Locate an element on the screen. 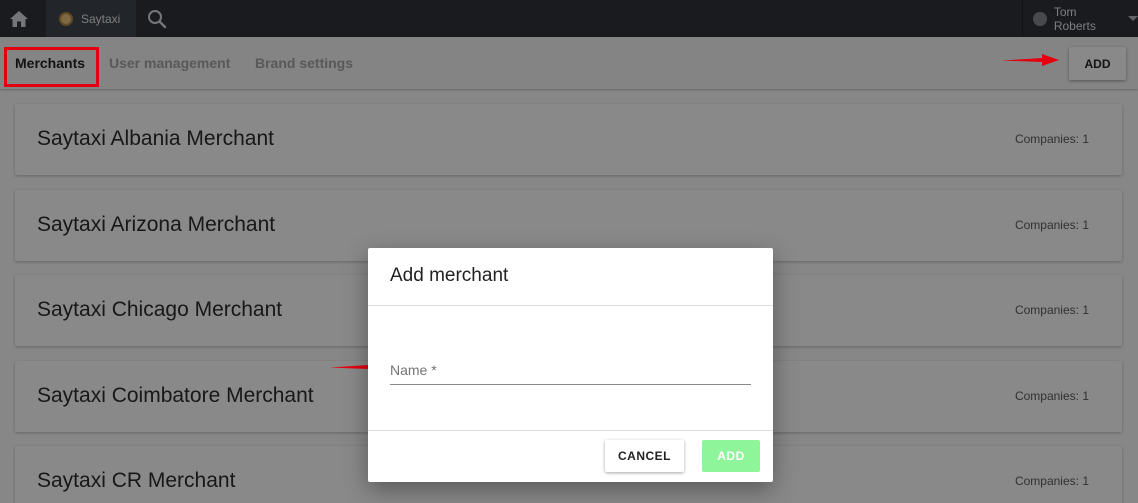  dialog-add-button: ADD is located at coordinates (731, 456).